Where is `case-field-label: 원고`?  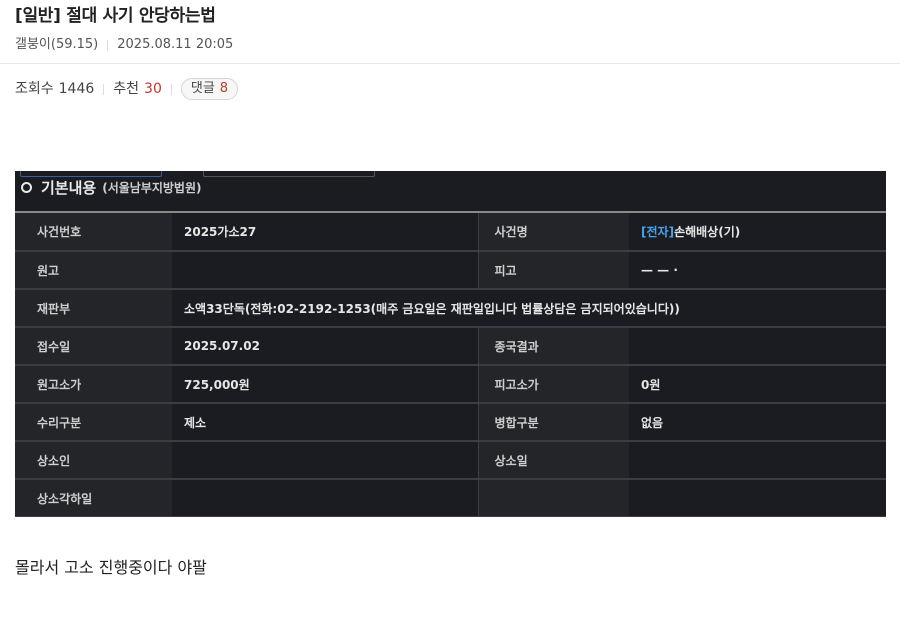 case-field-label: 원고 is located at coordinates (93, 270).